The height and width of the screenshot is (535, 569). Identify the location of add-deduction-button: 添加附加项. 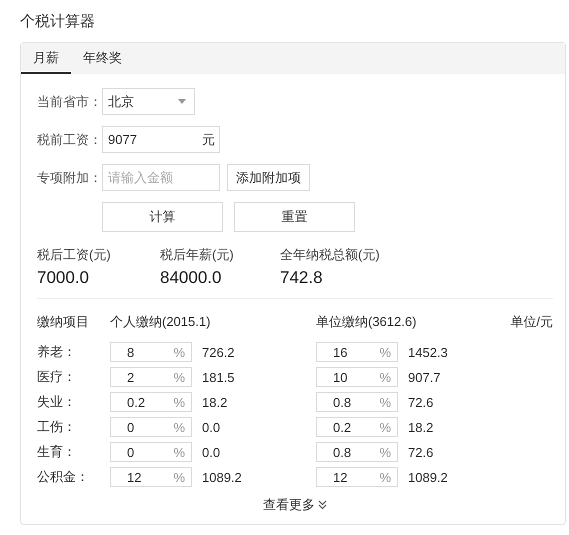
(268, 177).